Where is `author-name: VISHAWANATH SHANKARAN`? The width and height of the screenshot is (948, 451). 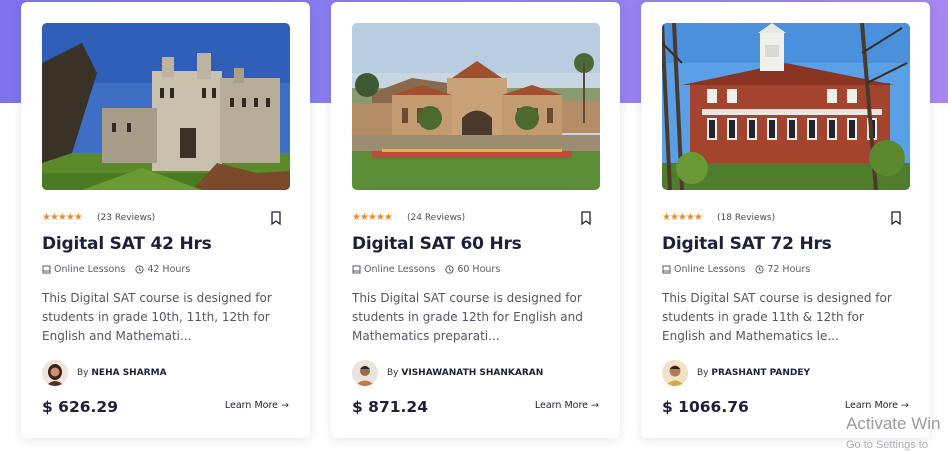
author-name: VISHAWANATH SHANKARAN is located at coordinates (472, 373).